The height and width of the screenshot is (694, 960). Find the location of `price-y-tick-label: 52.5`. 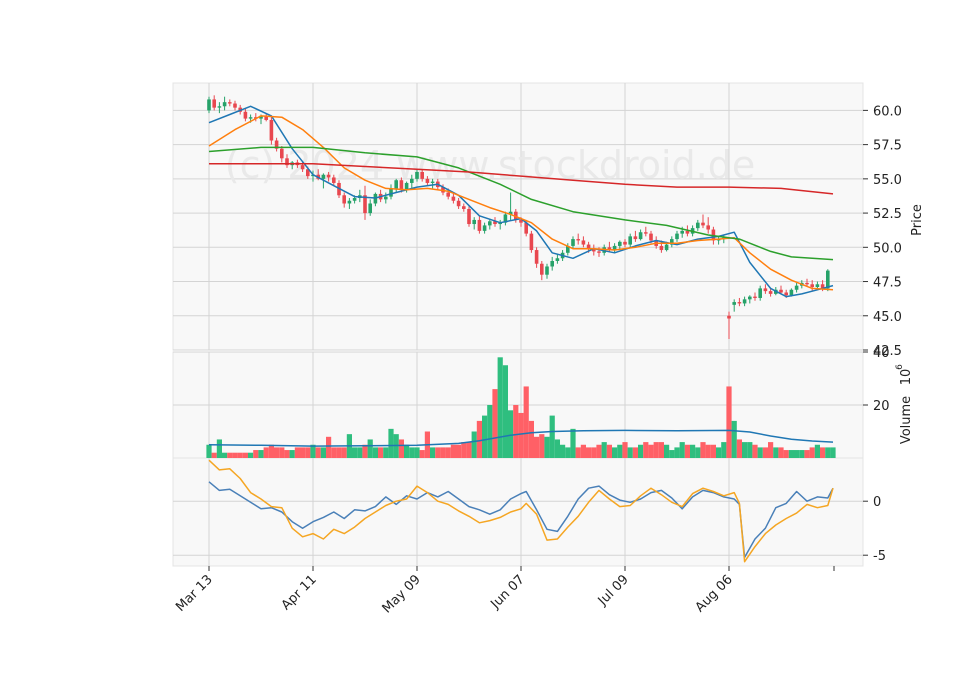

price-y-tick-label: 52.5 is located at coordinates (887, 214).